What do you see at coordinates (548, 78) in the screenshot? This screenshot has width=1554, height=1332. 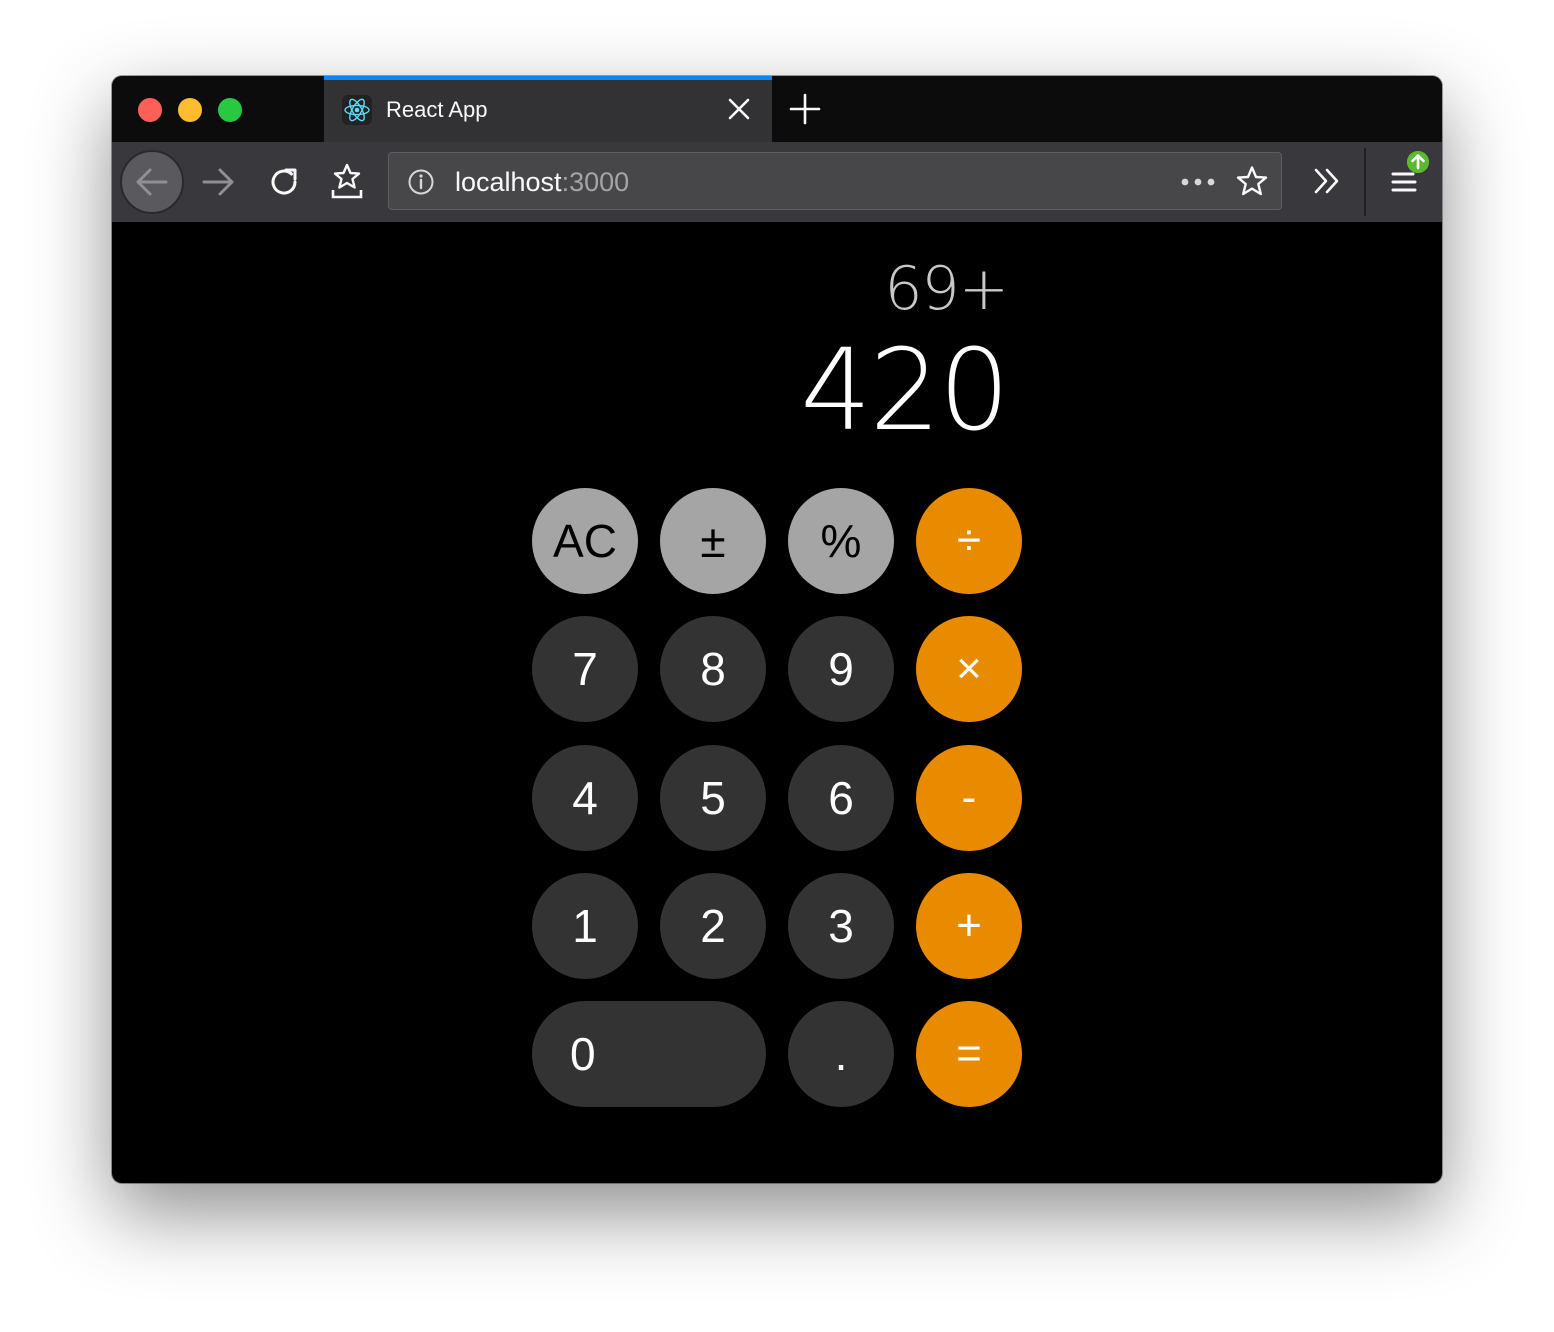 I see `tab-active-indicator` at bounding box center [548, 78].